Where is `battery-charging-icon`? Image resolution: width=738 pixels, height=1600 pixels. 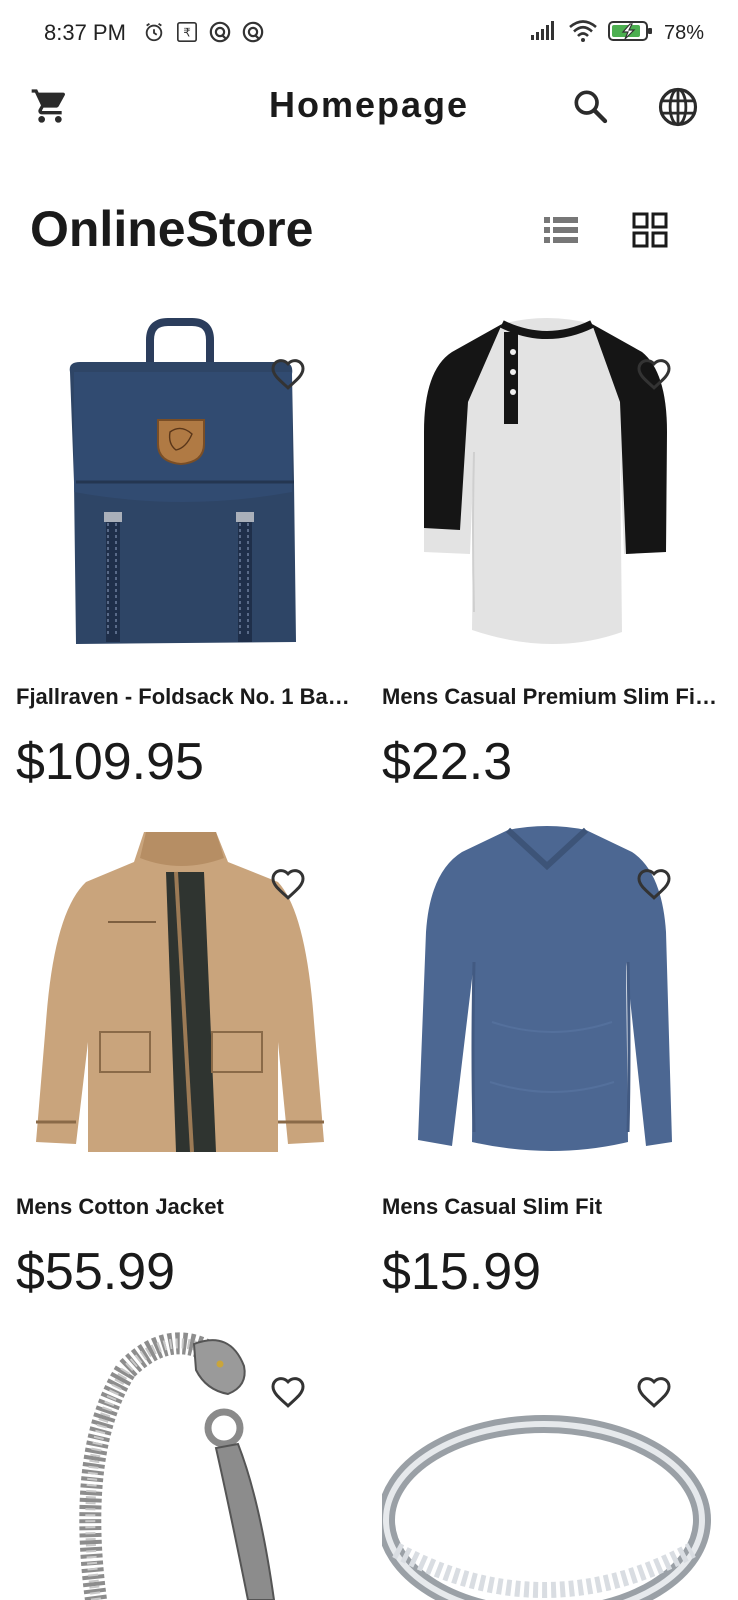 battery-charging-icon is located at coordinates (630, 33).